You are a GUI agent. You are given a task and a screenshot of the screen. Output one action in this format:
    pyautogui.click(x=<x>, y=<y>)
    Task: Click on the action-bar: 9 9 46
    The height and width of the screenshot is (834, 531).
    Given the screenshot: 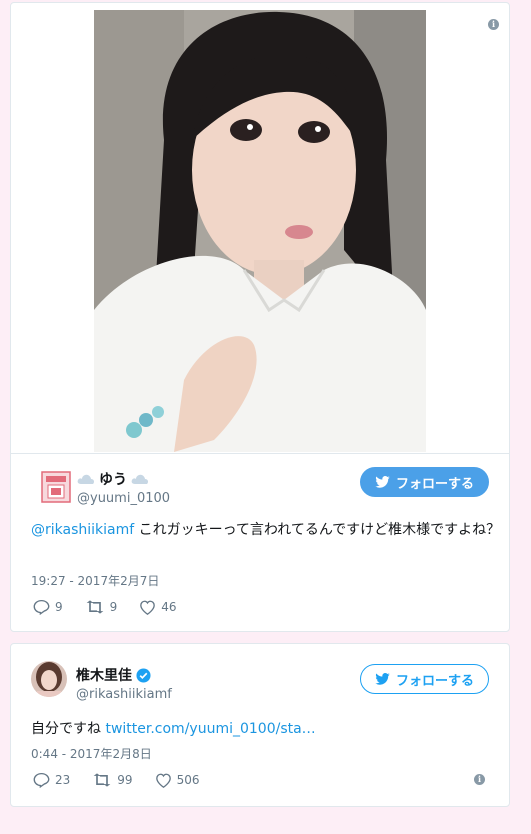 What is the action you would take?
    pyautogui.click(x=105, y=607)
    